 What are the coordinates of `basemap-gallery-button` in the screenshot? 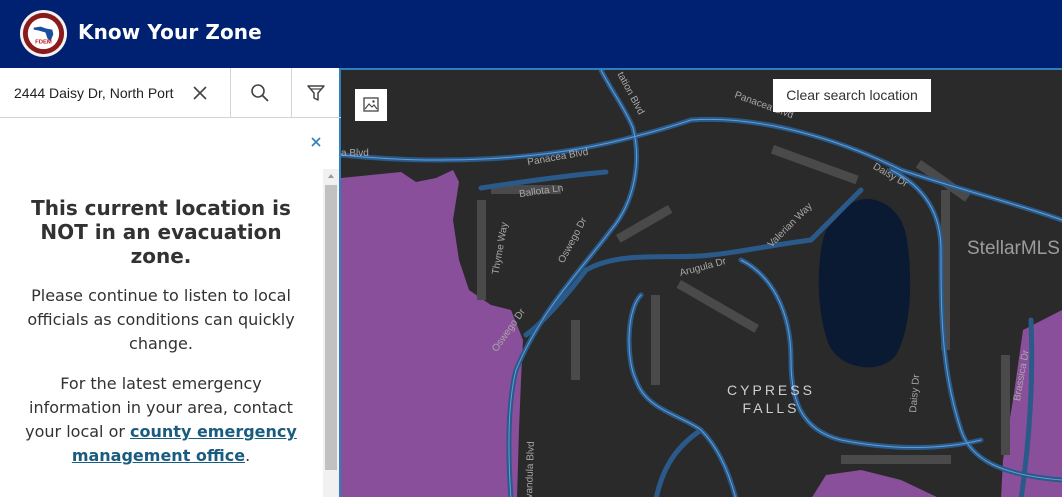 It's located at (371, 105).